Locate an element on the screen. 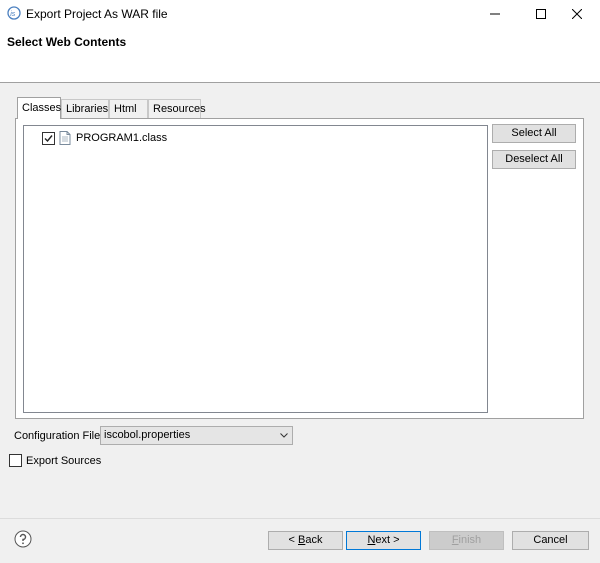 The width and height of the screenshot is (600, 563). next-label: ext > is located at coordinates (387, 540).